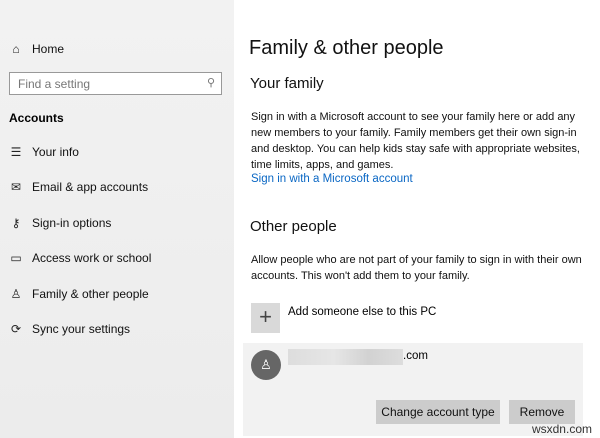 The height and width of the screenshot is (438, 600). Describe the element at coordinates (60, 223) in the screenshot. I see `sidebar-item-sign-in: ⚷ Sign-in options` at that location.